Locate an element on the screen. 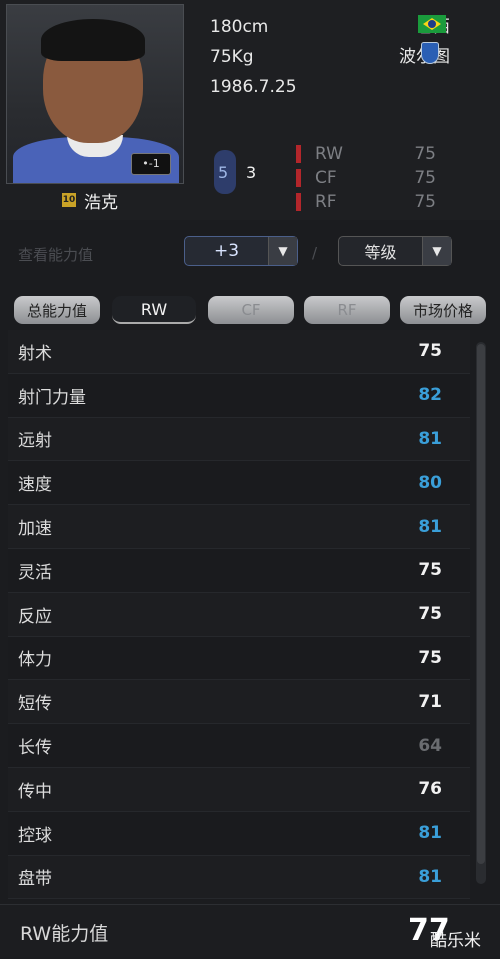  tab-rw: RW is located at coordinates (154, 310).